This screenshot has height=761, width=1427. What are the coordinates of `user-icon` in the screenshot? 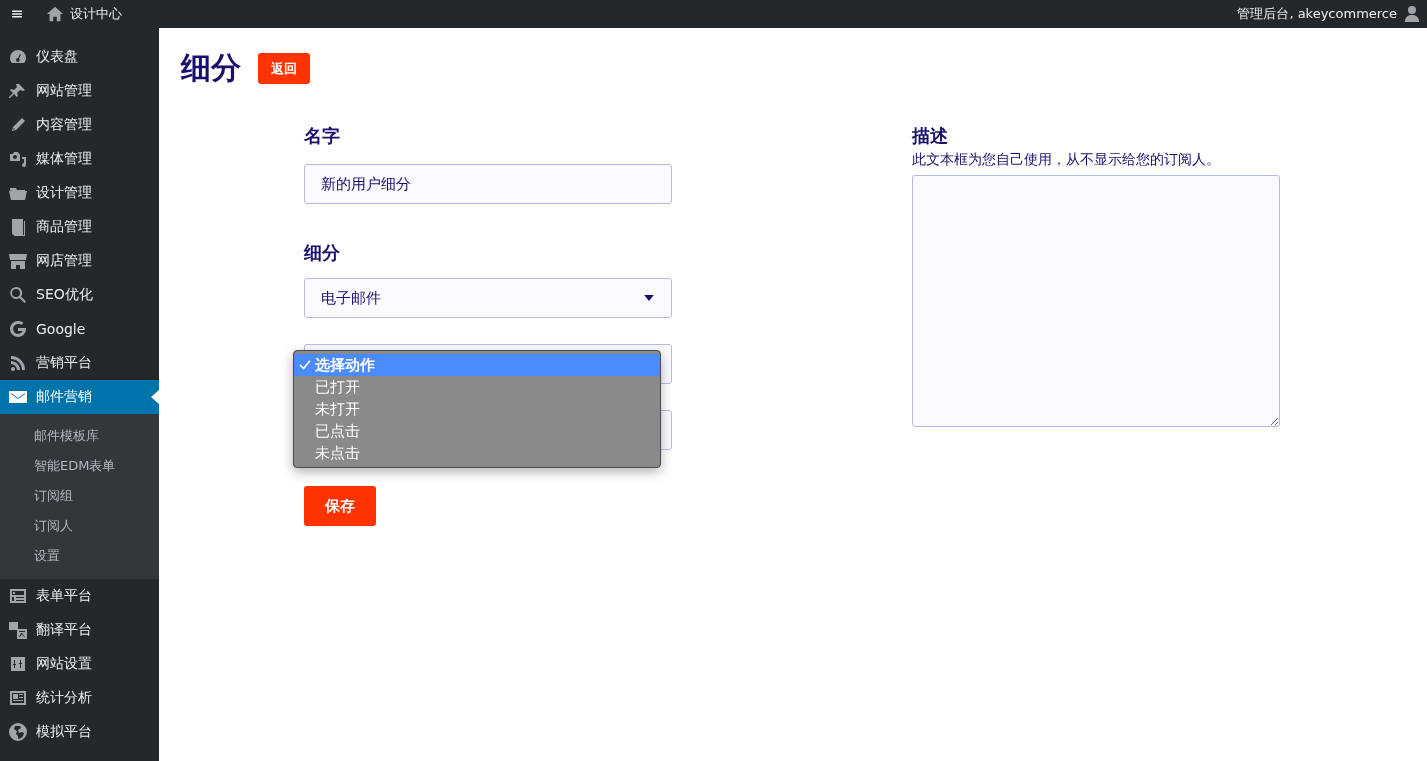 It's located at (1412, 14).